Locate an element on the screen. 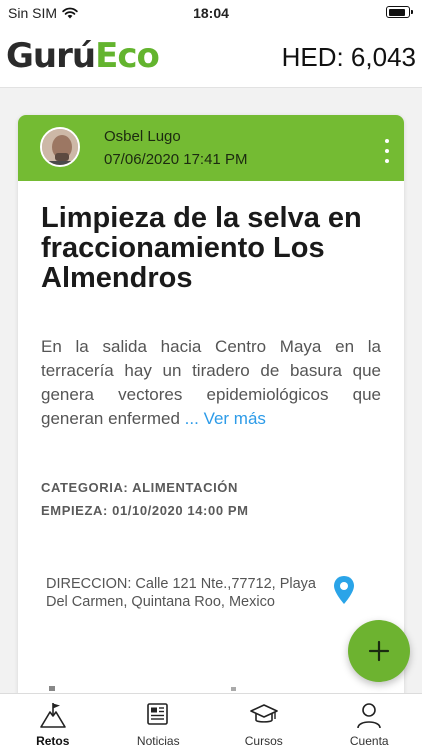 Image resolution: width=422 pixels, height=750 pixels. tab-noticias: Noticias is located at coordinates (159, 722).